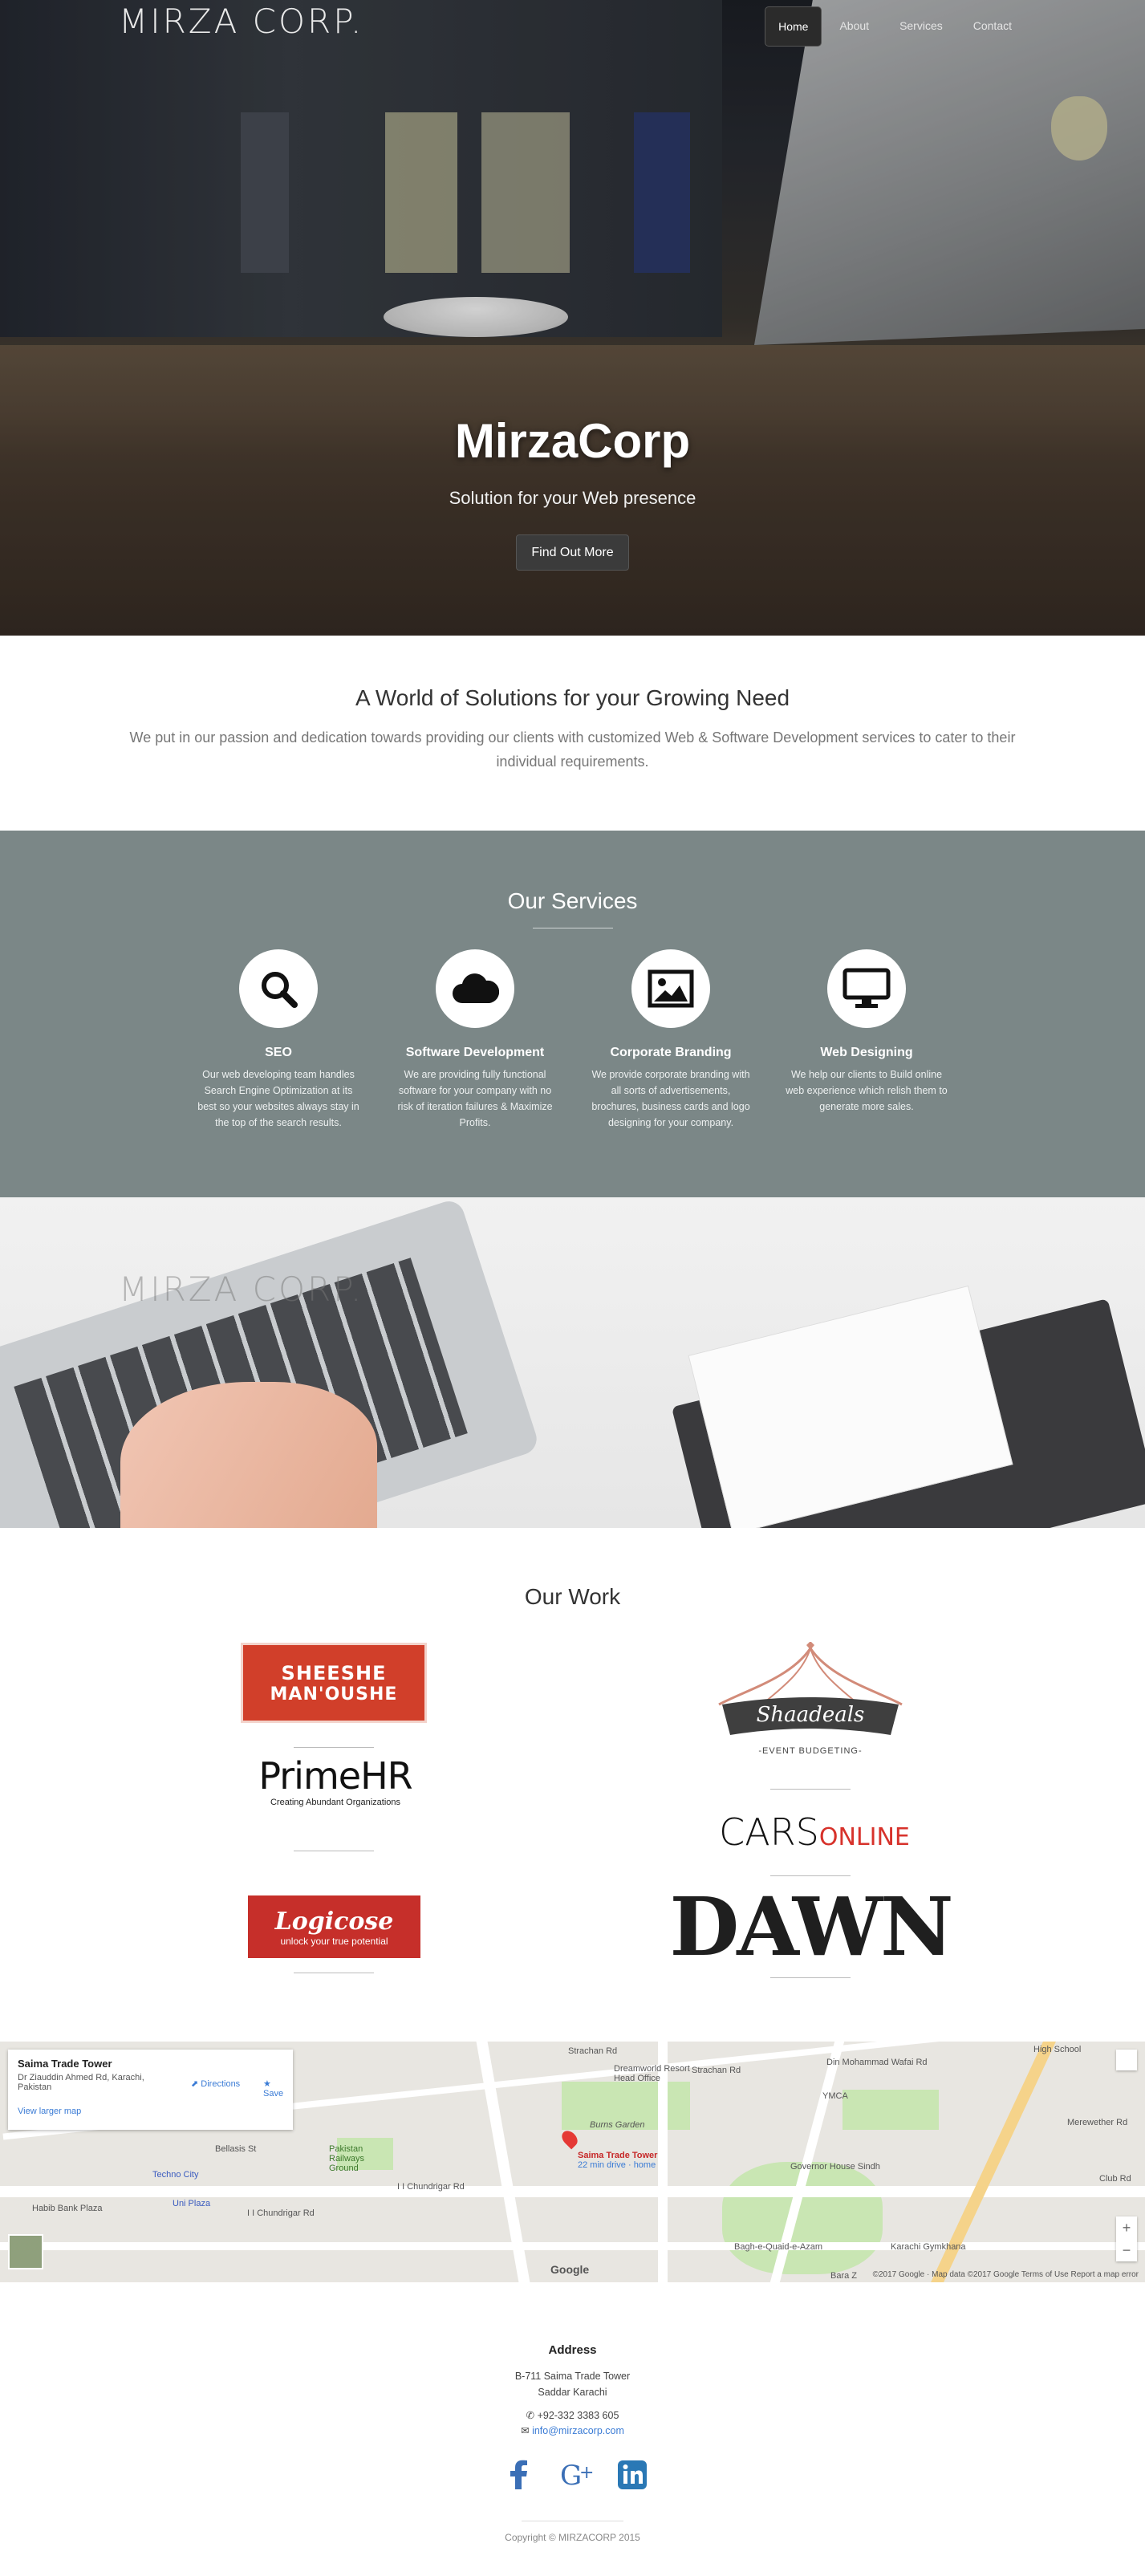 This screenshot has width=1145, height=2576. What do you see at coordinates (671, 1052) in the screenshot?
I see `service-title: Corporate Branding` at bounding box center [671, 1052].